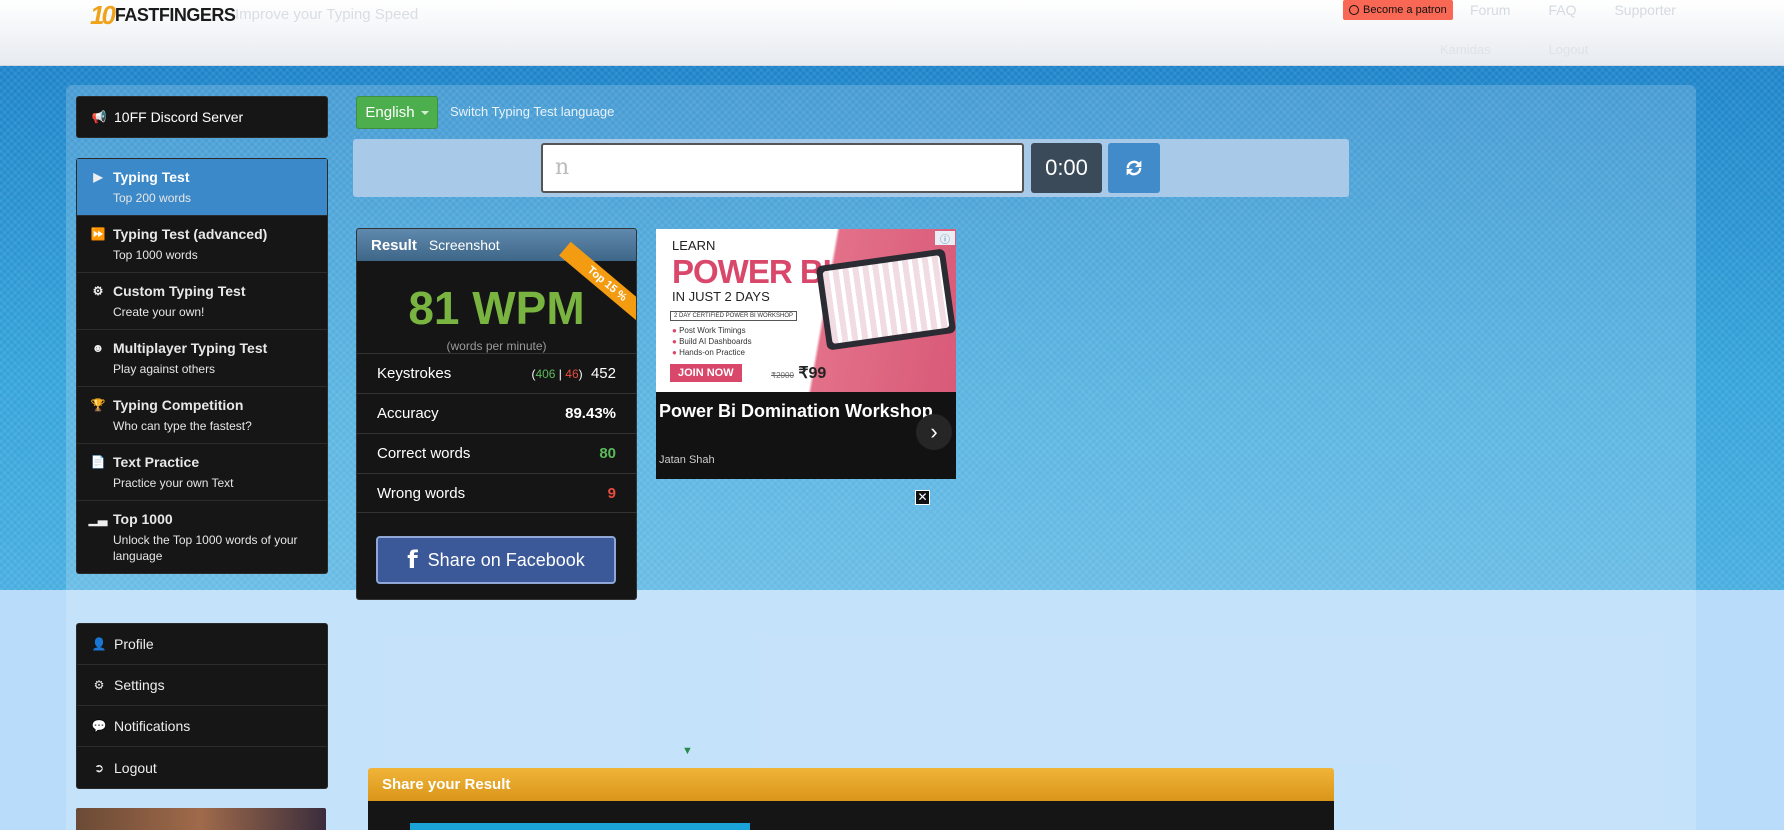  I want to click on refresh-icon, so click(1134, 168).